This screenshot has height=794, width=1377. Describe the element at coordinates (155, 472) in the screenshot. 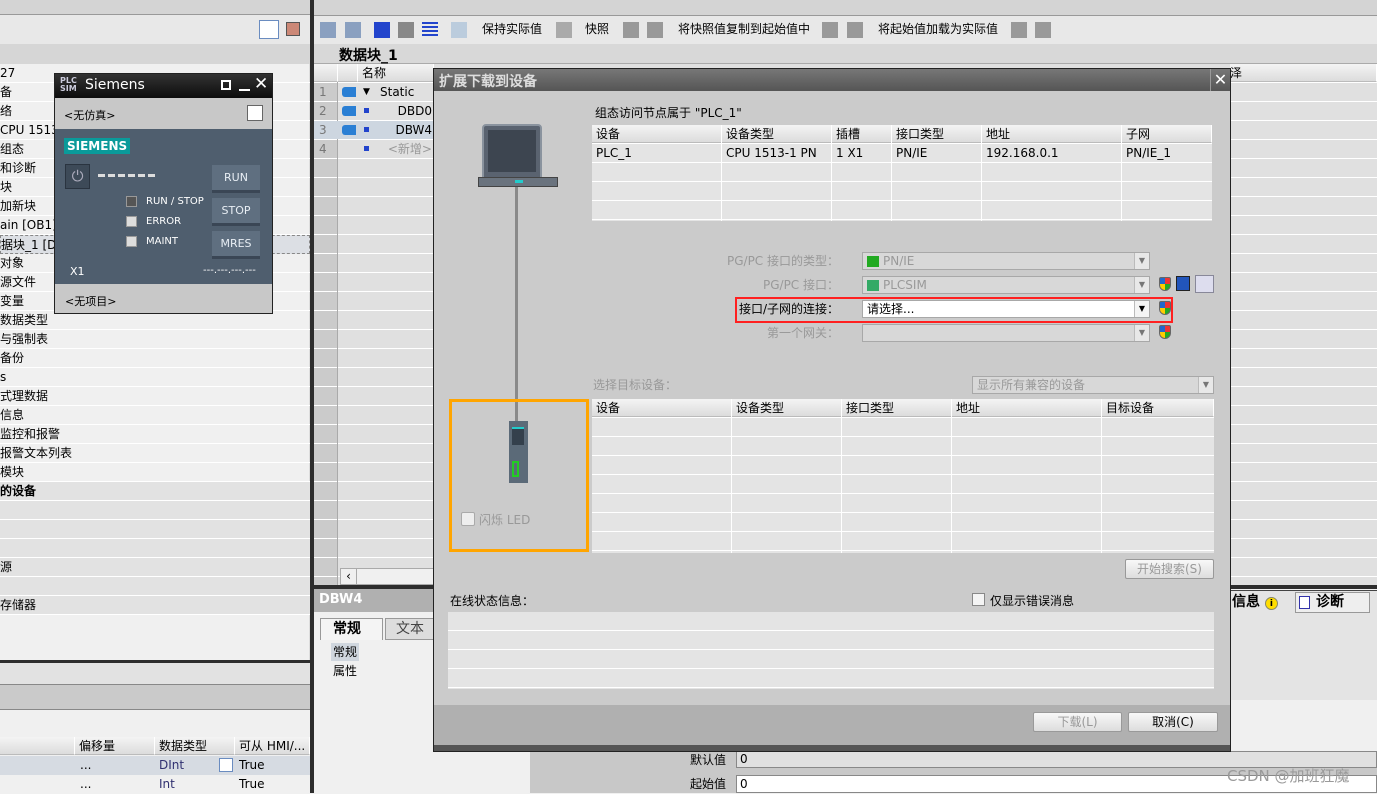

I see `tree-item: 模块` at that location.